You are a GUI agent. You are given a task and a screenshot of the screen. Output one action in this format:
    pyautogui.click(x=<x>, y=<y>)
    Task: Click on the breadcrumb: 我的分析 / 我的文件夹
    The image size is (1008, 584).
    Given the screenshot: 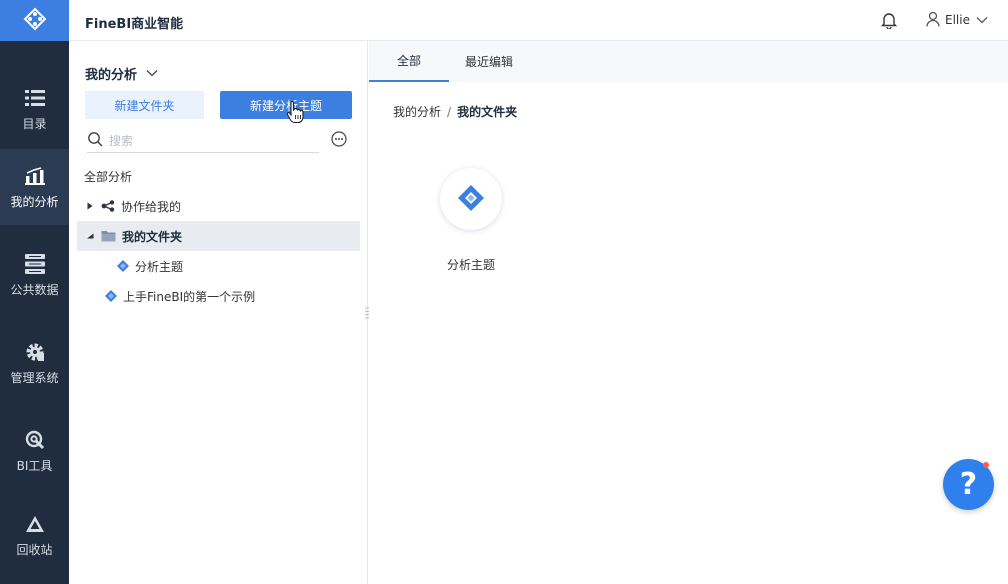 What is the action you would take?
    pyautogui.click(x=455, y=111)
    